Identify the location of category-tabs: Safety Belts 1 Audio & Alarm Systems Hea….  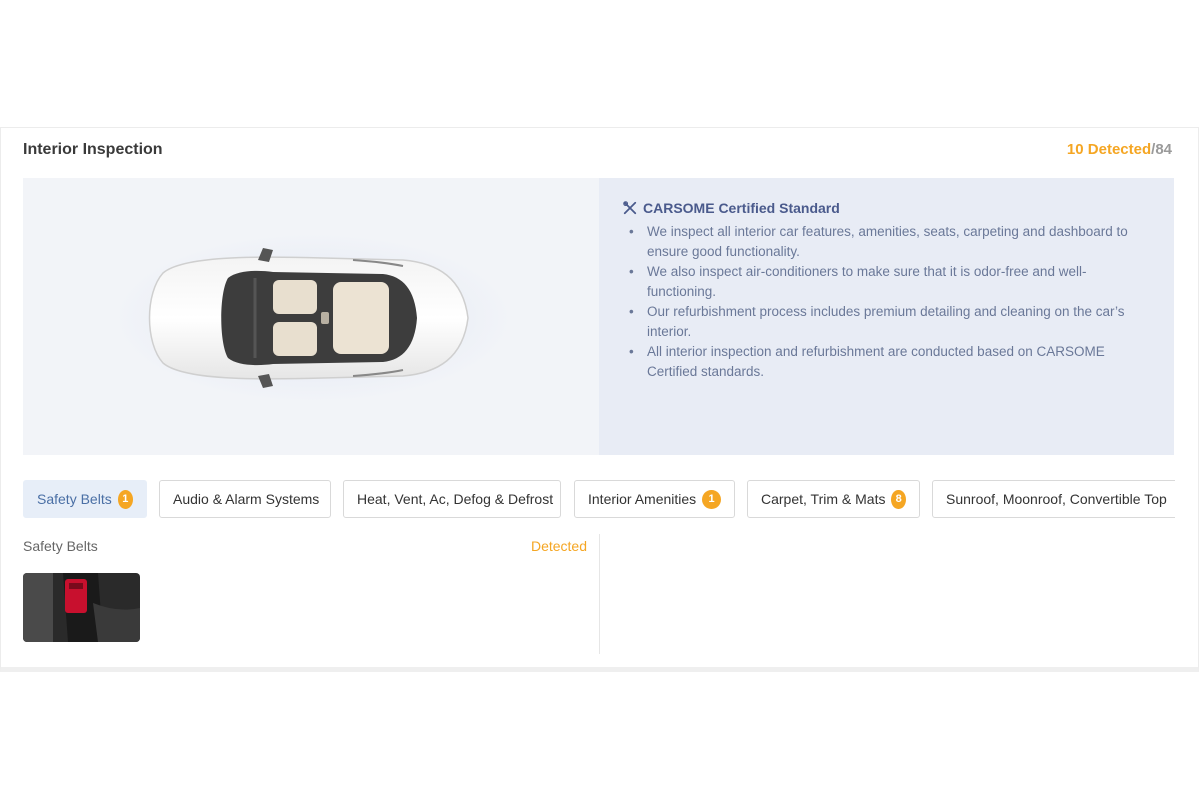
(599, 499).